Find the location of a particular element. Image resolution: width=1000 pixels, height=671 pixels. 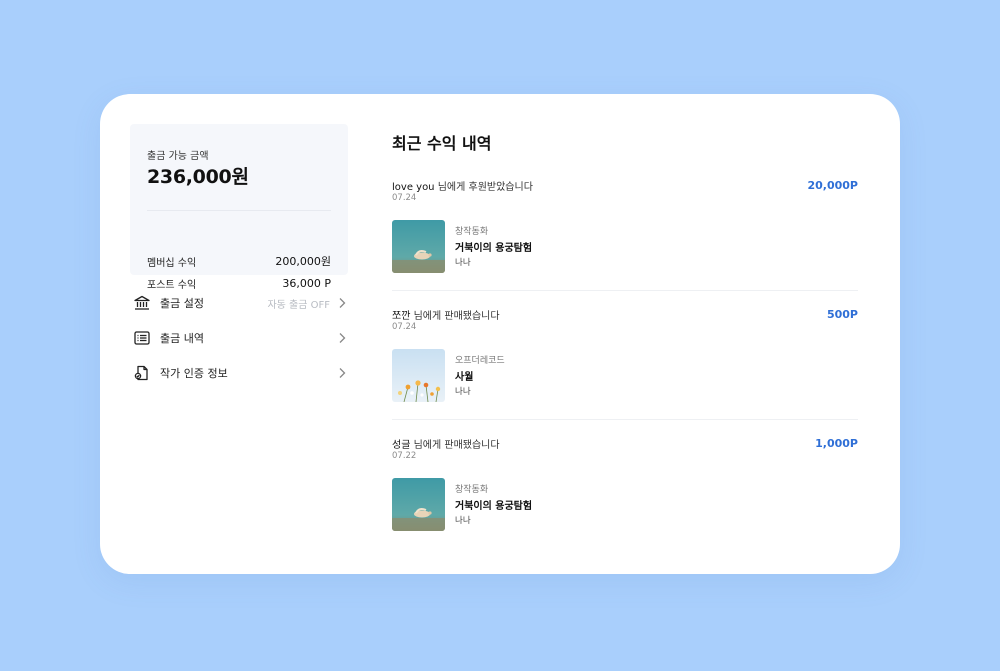

earning-message: 님에게 후원받았습니다 is located at coordinates (485, 187).